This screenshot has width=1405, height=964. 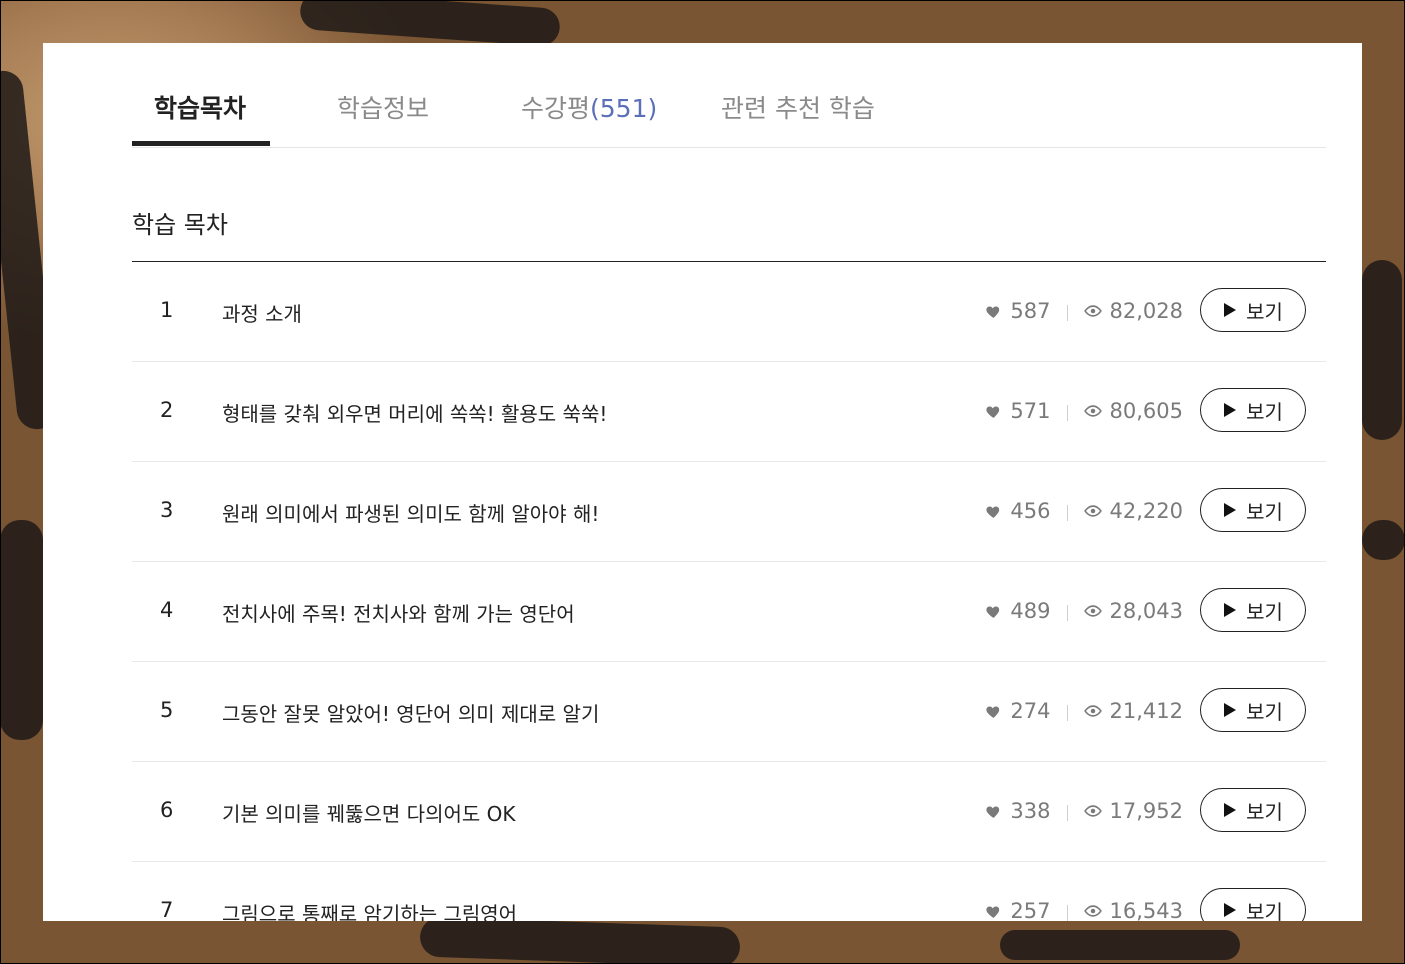 I want to click on lesson-title: 그동안 잘못 알았어! 영단어 의미 제대로 알기, so click(x=410, y=712).